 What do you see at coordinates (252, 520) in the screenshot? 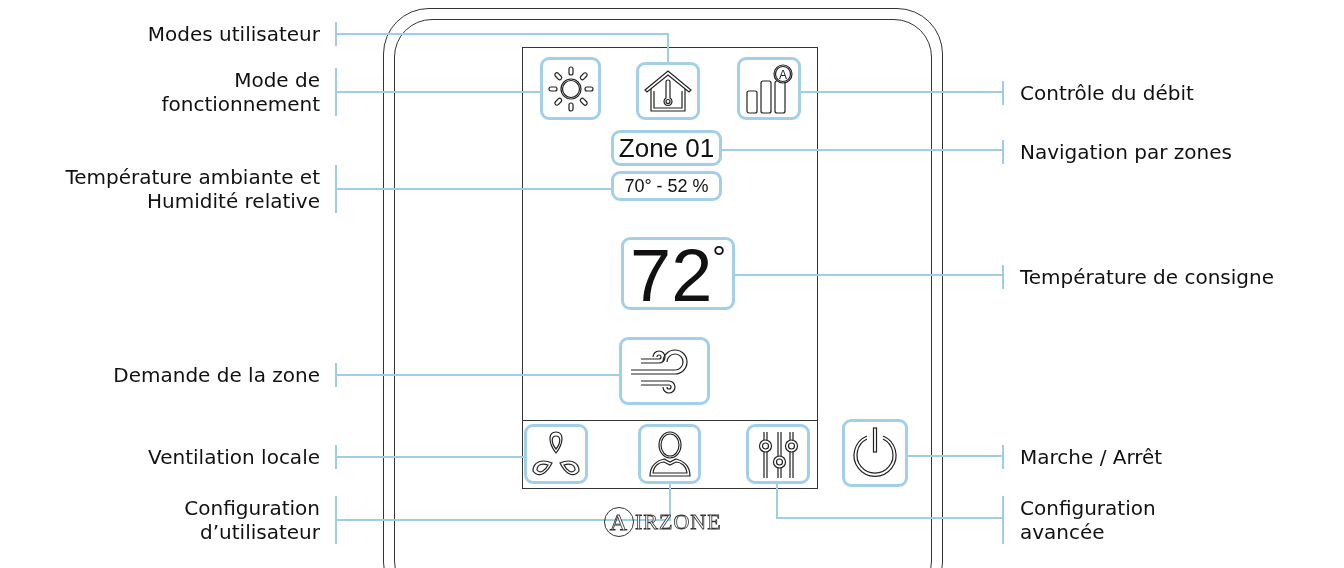
I see `callout-label: Configuration d’utilisateur` at bounding box center [252, 520].